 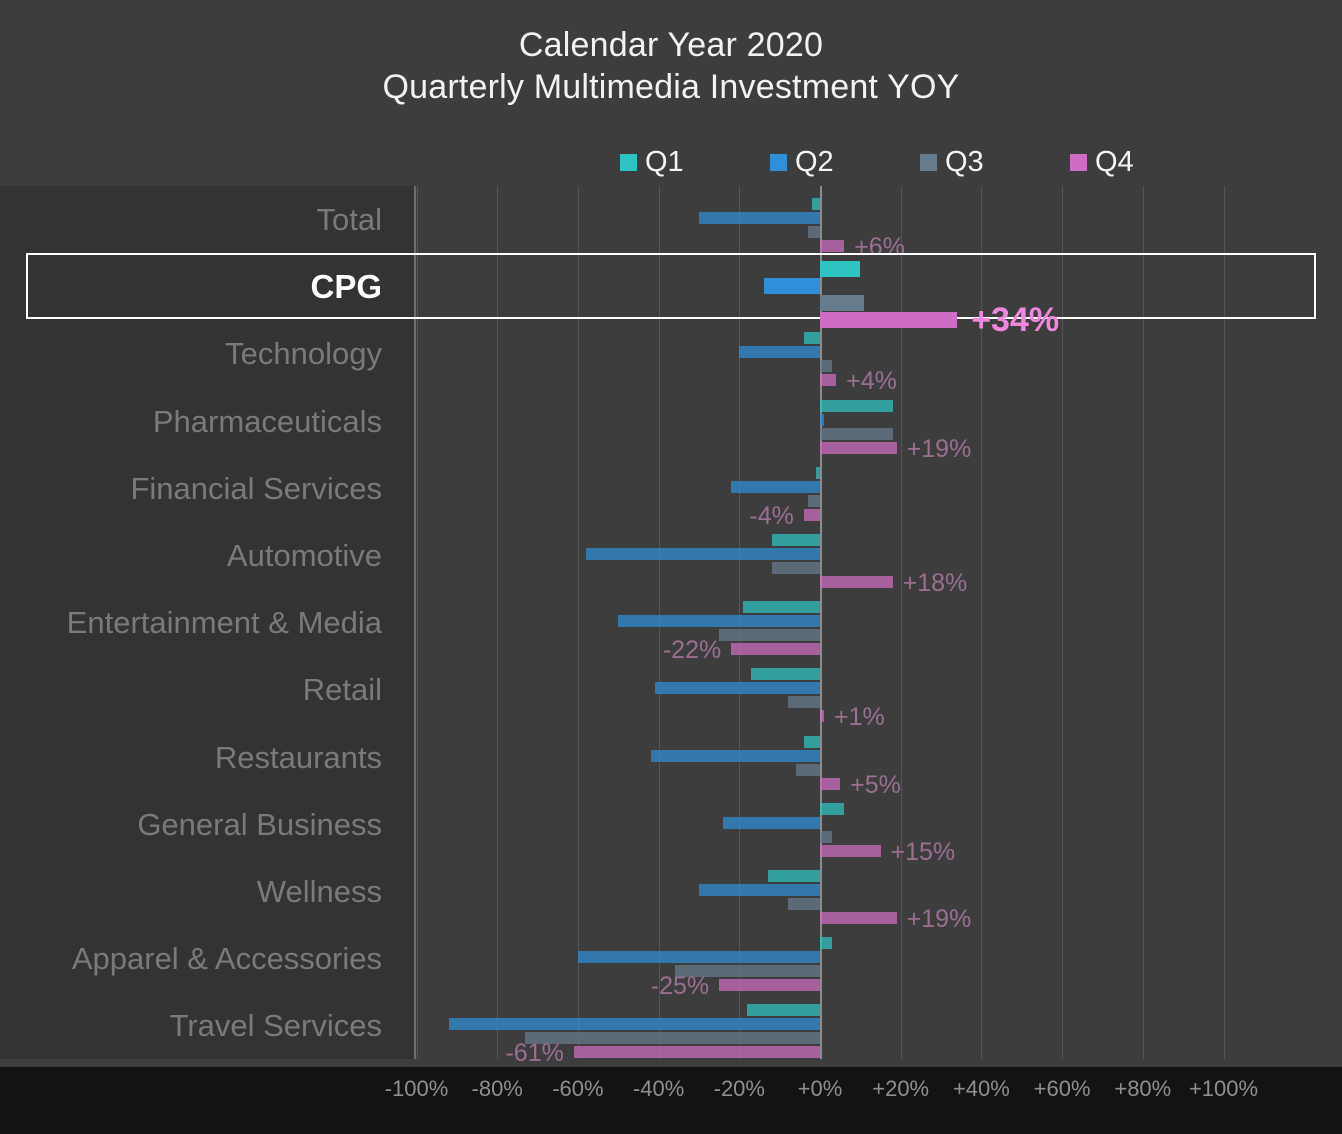 What do you see at coordinates (298, 757) in the screenshot?
I see `category-label: Restaurants` at bounding box center [298, 757].